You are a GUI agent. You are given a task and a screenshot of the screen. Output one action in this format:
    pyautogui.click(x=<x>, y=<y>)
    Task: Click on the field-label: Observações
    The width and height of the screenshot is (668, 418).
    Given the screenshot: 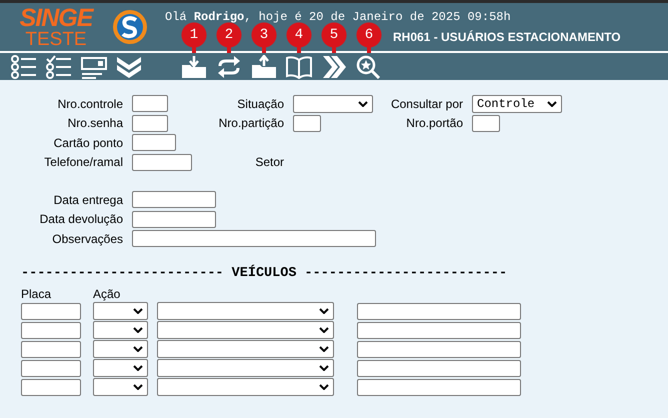 What is the action you would take?
    pyautogui.click(x=87, y=239)
    